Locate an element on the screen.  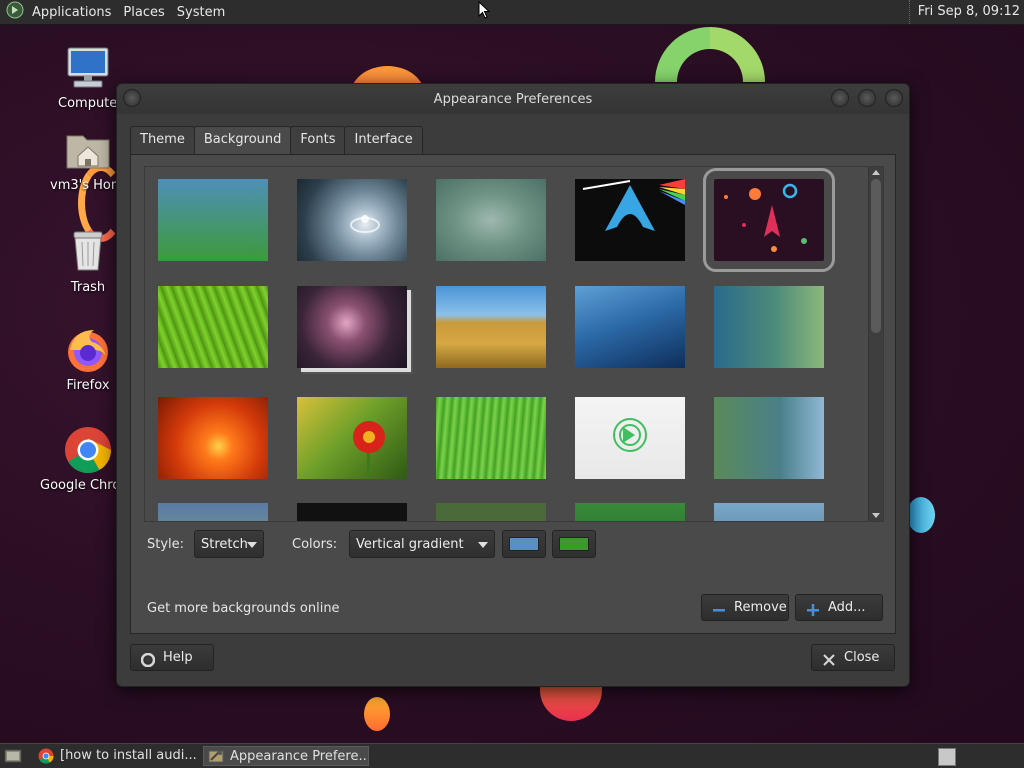
primary-color-button is located at coordinates (524, 544).